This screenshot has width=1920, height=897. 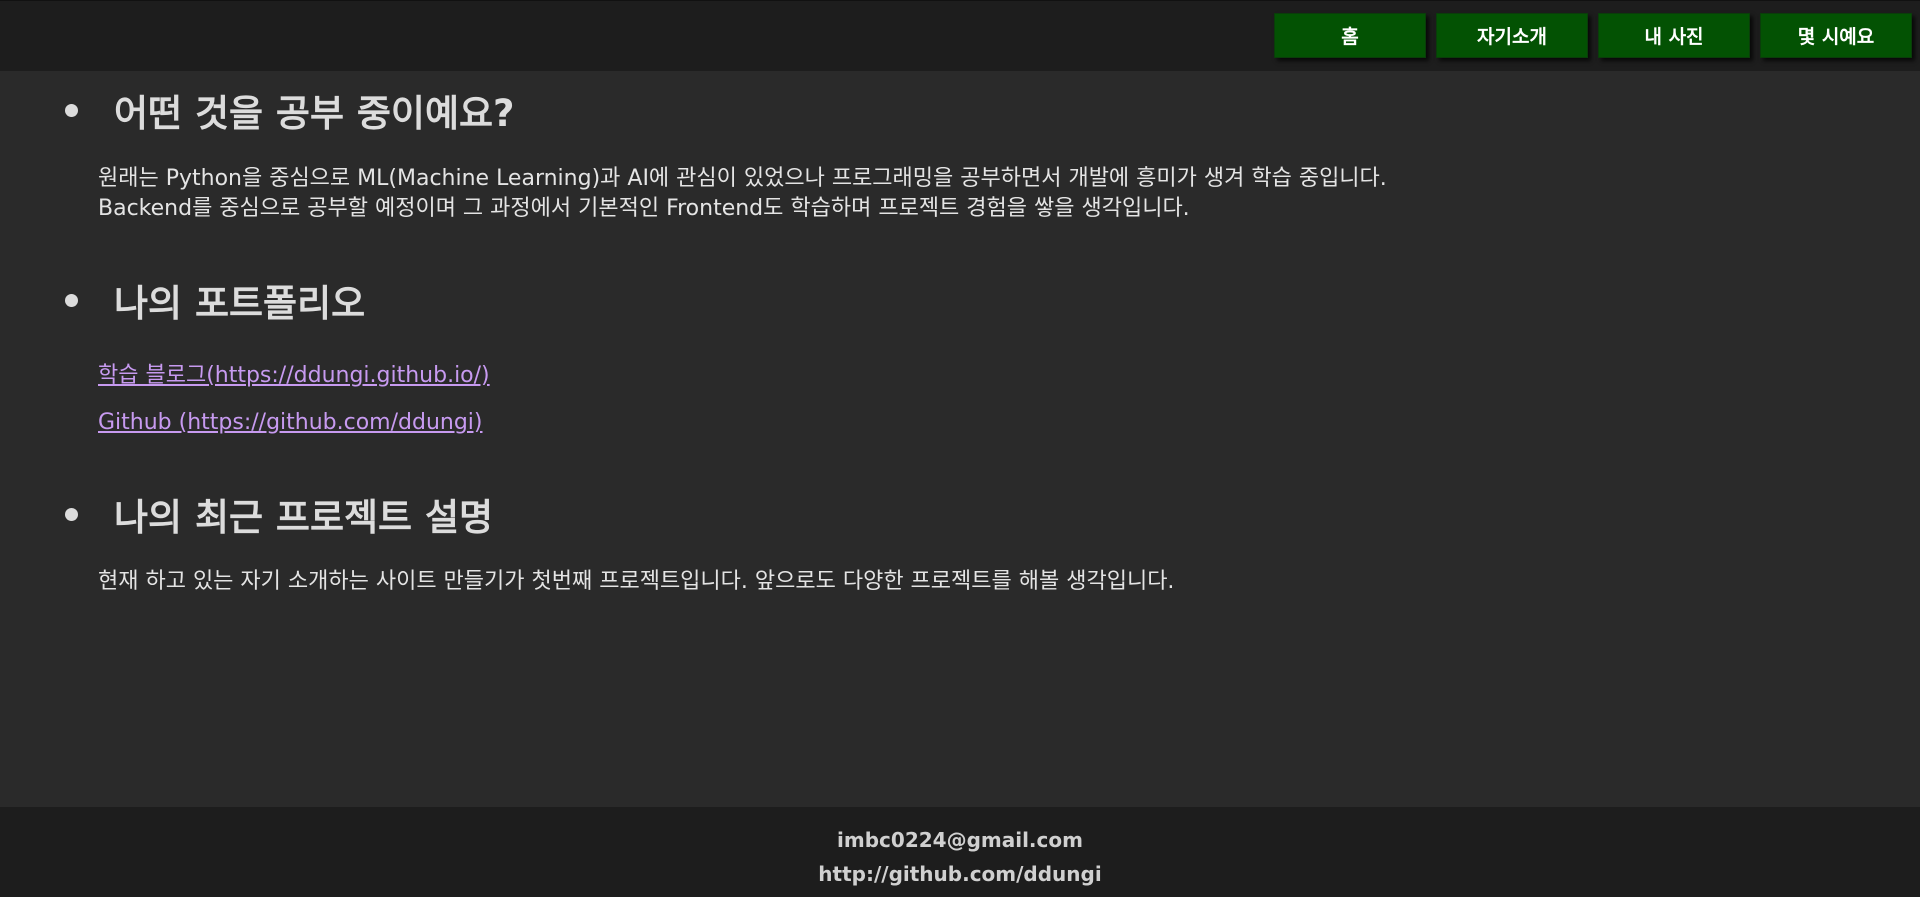 What do you see at coordinates (1512, 35) in the screenshot?
I see `nav-about-button: 자기소개` at bounding box center [1512, 35].